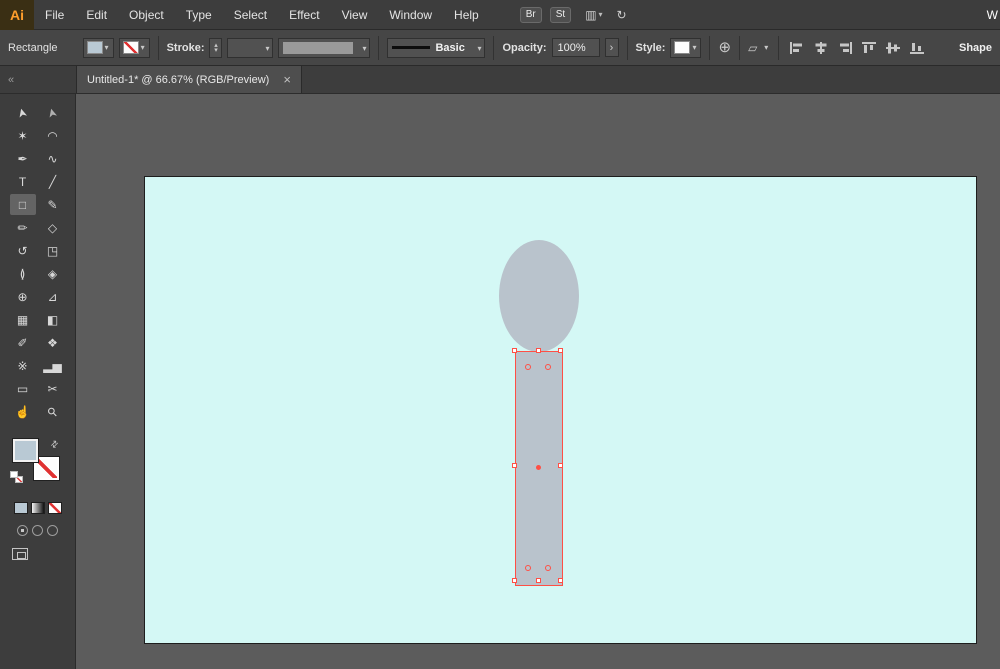 The image size is (1000, 669). Describe the element at coordinates (514, 580) in the screenshot. I see `selection-handle-bottom-left` at that location.